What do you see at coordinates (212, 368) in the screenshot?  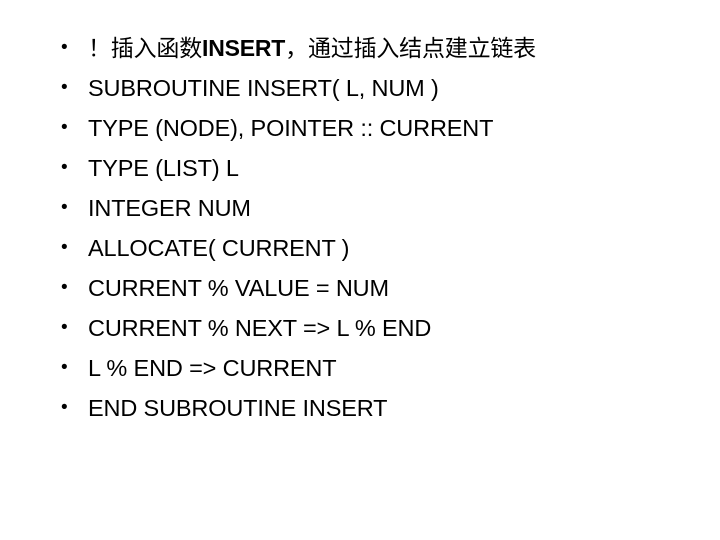 I see `list-item-text: L % END => CURRENT` at bounding box center [212, 368].